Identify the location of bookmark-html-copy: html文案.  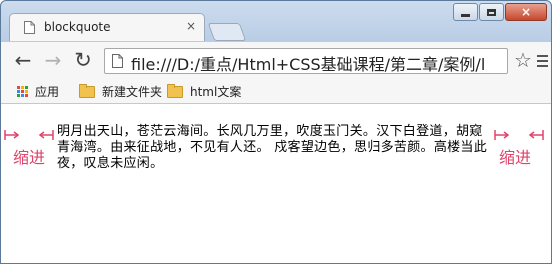
(204, 91).